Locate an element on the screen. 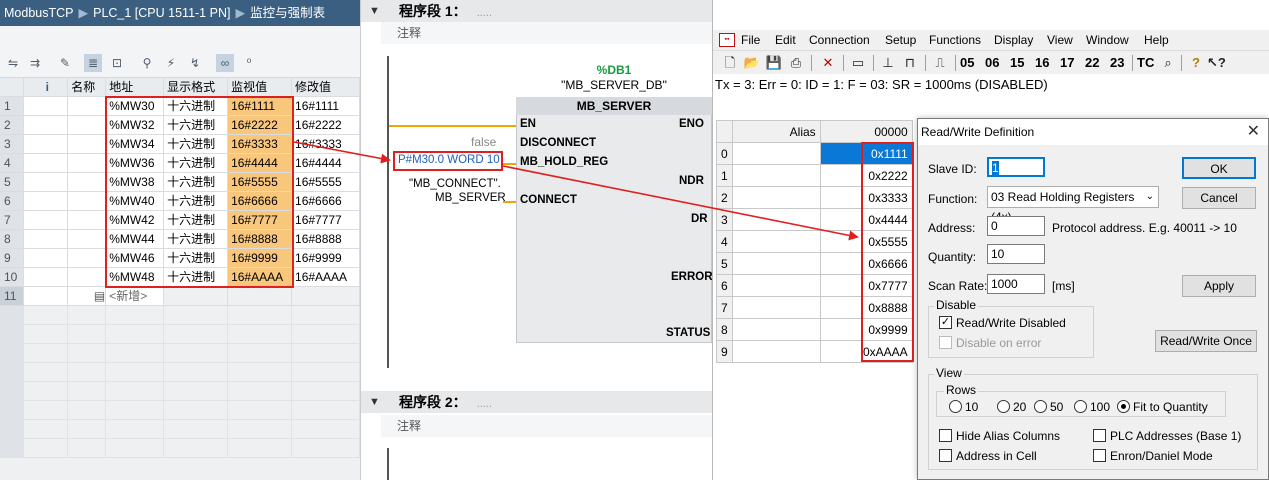  address-cell: %MW48 is located at coordinates (135, 277).